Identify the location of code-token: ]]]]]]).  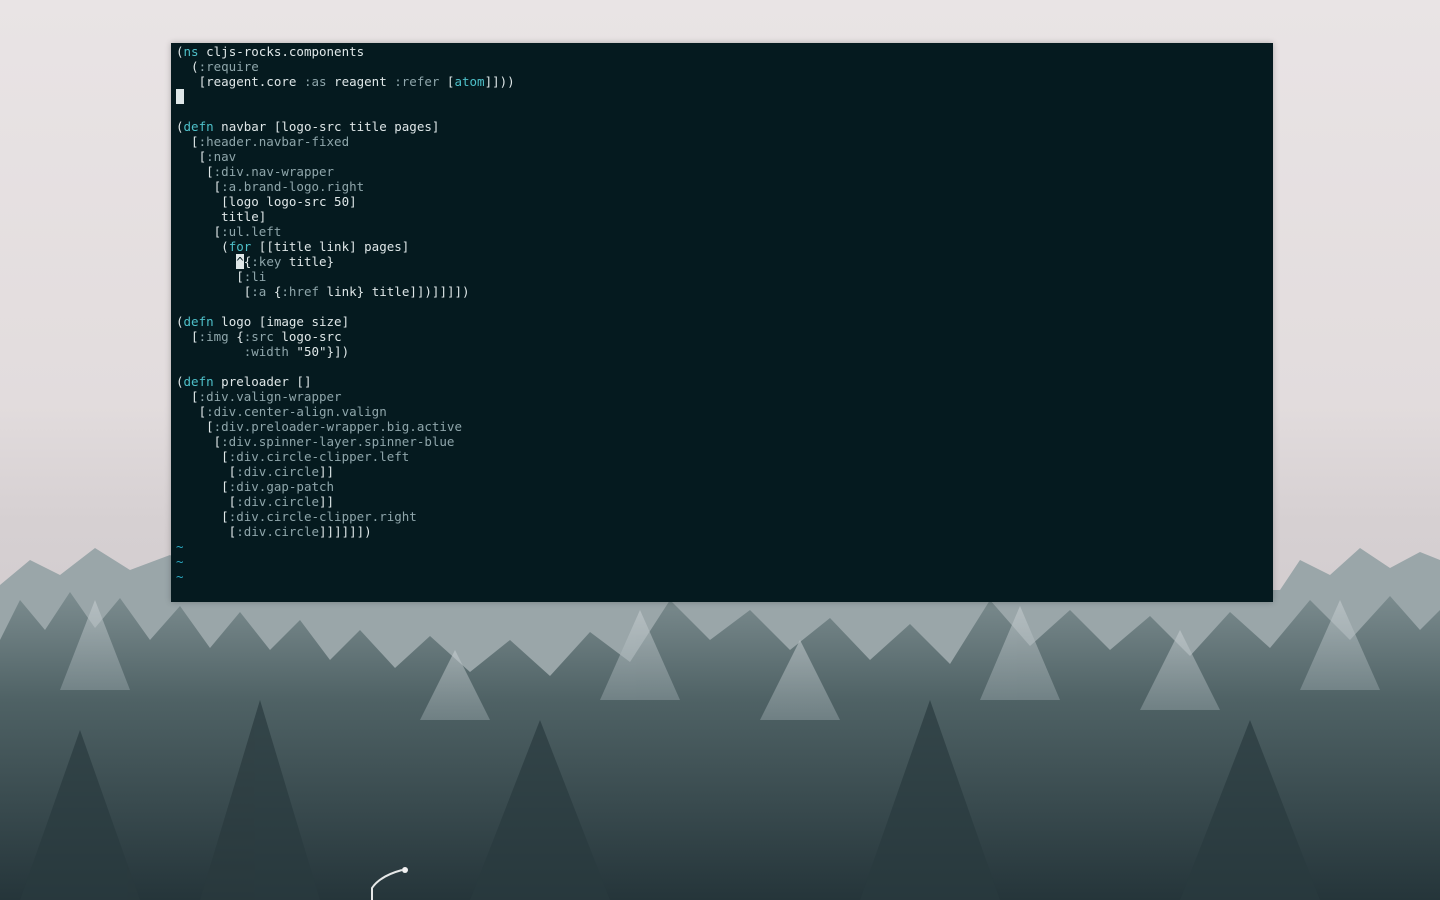
(345, 531).